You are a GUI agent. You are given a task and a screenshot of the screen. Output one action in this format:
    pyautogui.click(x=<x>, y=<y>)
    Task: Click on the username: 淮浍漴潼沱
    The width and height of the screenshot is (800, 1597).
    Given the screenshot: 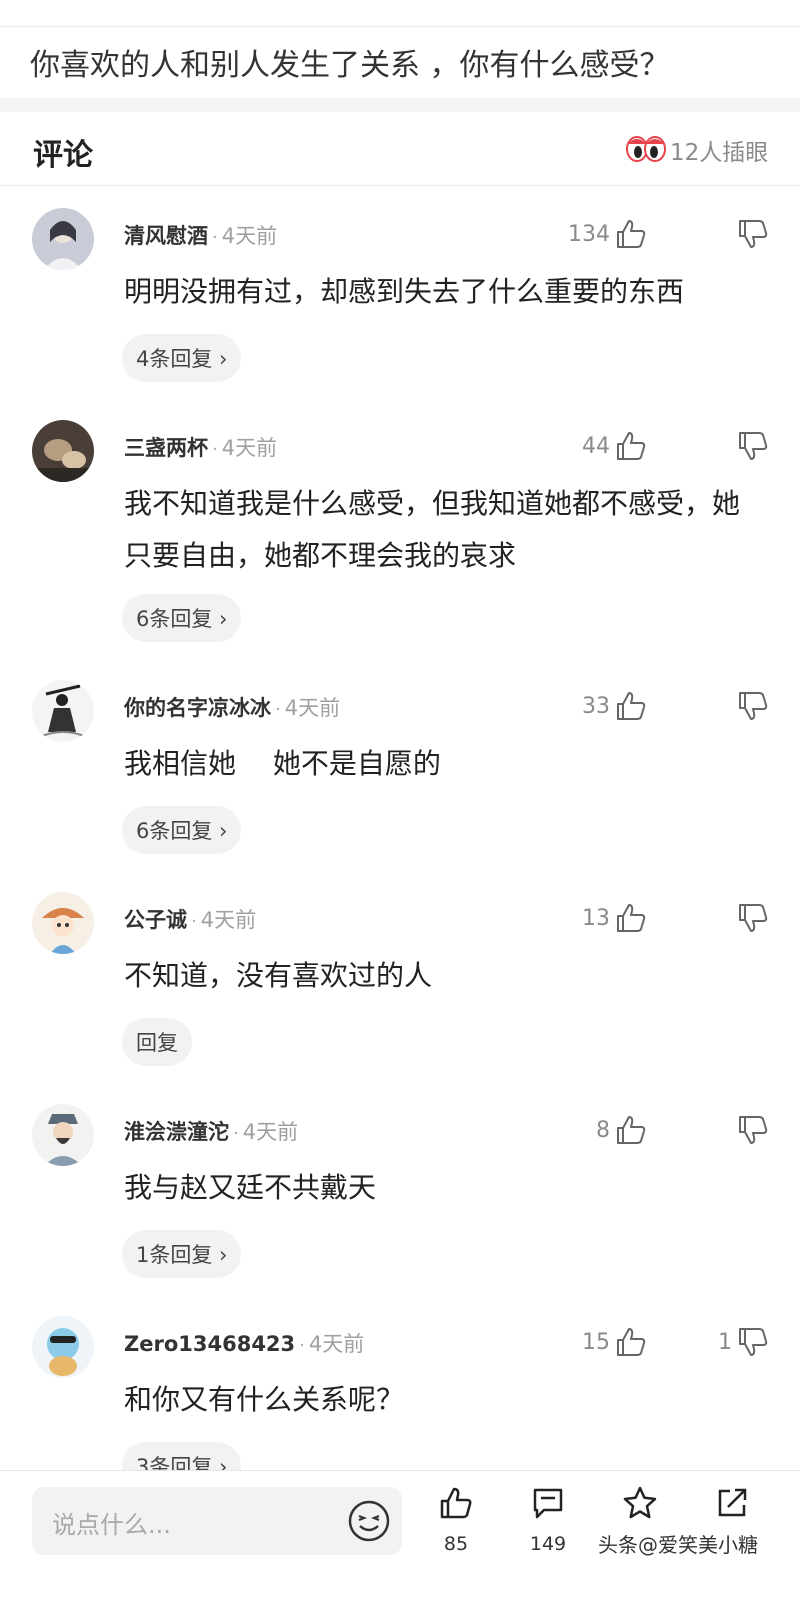 What is the action you would take?
    pyautogui.click(x=176, y=1132)
    